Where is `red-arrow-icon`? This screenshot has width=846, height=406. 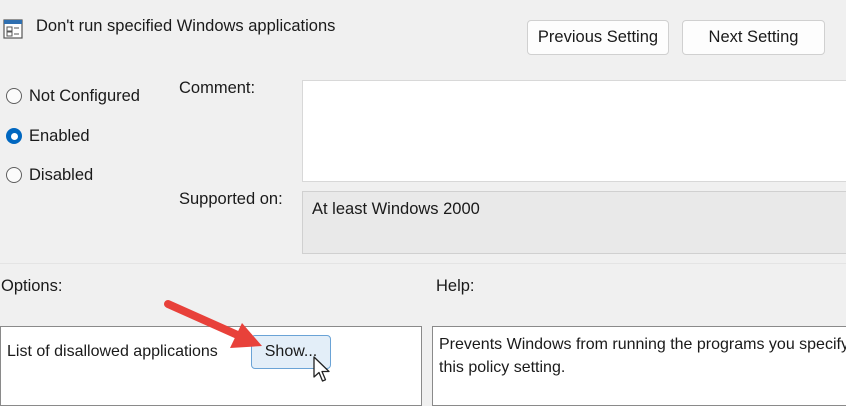
red-arrow-icon is located at coordinates (213, 324).